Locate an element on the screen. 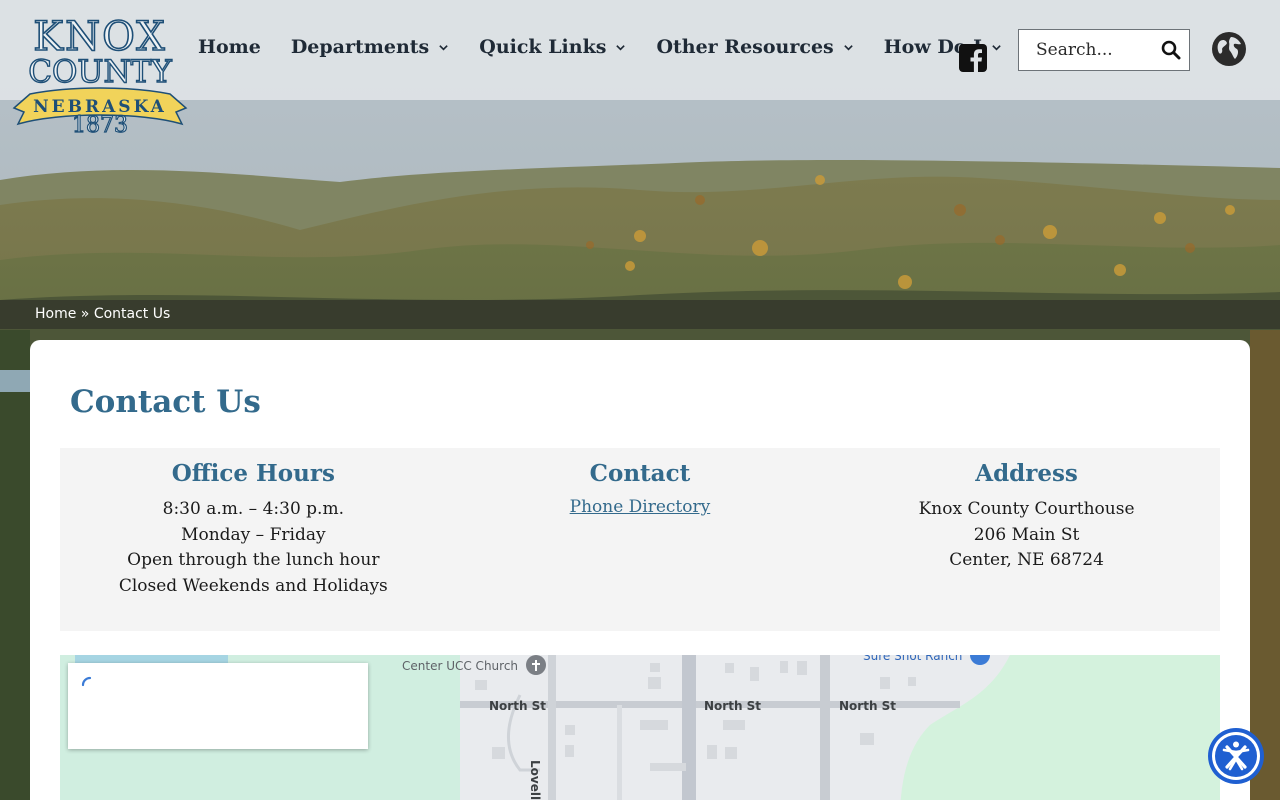  office-hours-line: Monday – Friday is located at coordinates (253, 534).